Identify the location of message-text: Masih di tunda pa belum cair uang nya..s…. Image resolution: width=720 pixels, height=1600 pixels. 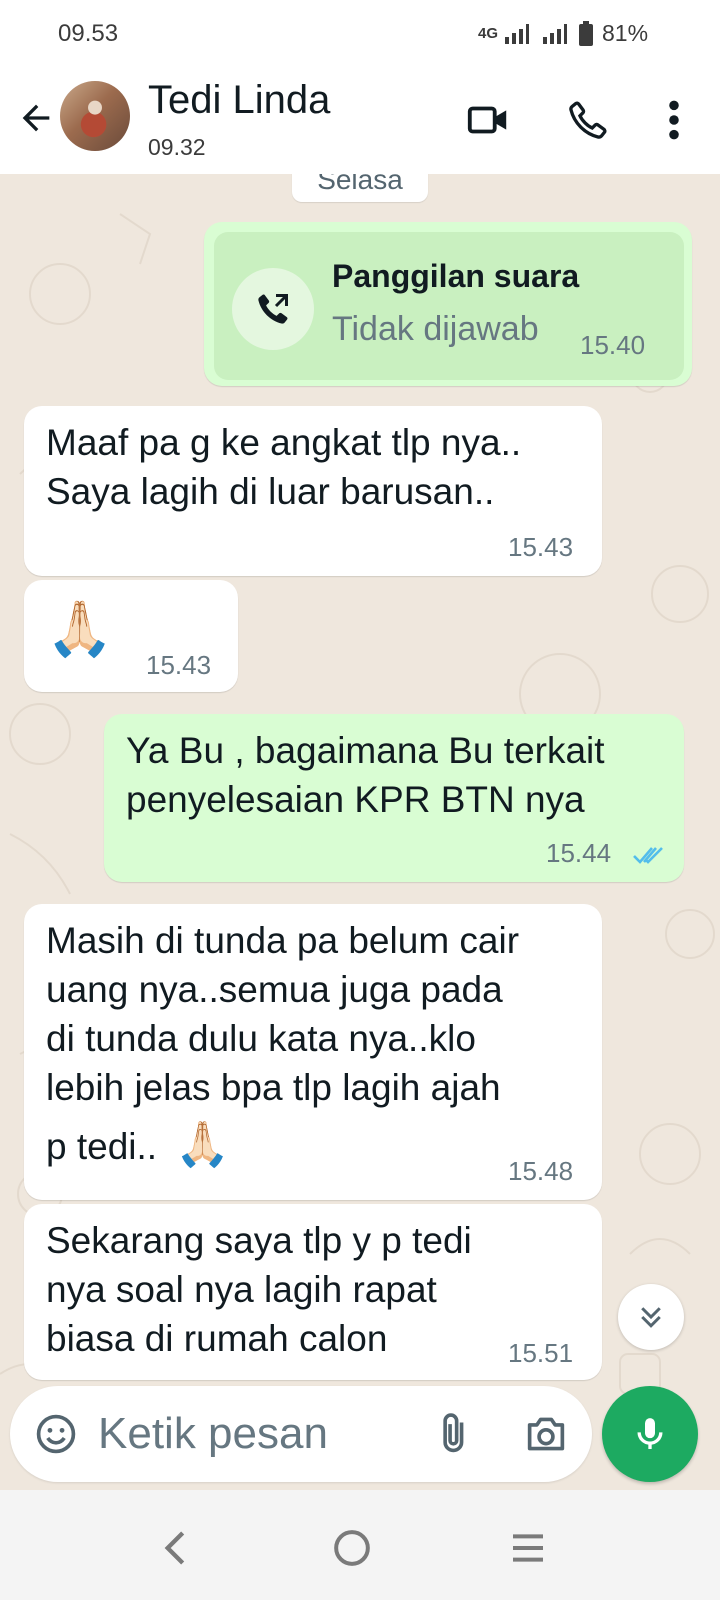
(282, 1043).